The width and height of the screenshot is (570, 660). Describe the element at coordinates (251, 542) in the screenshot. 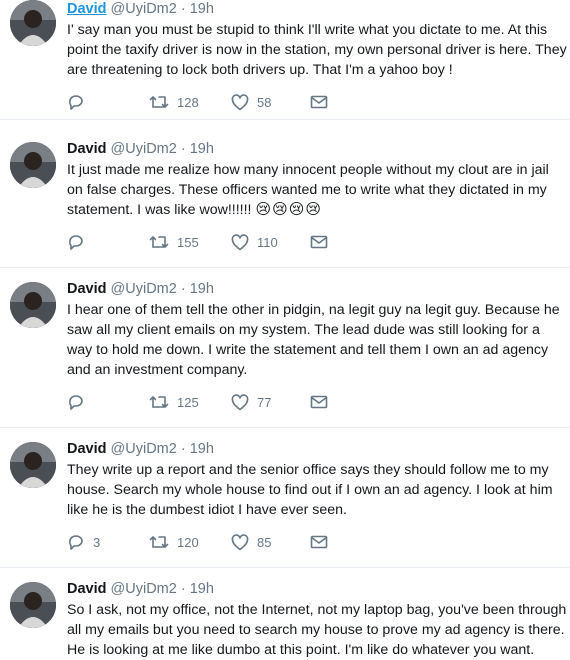

I see `like-button: 85` at that location.